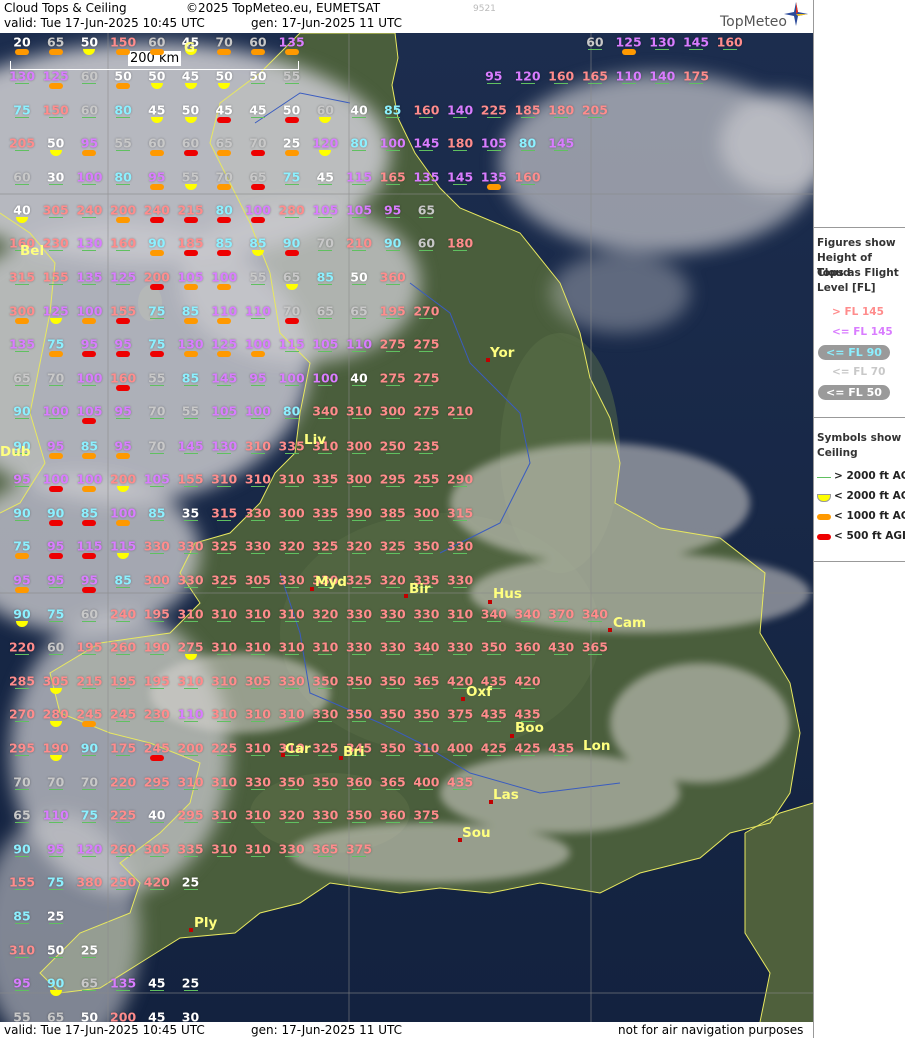  Describe the element at coordinates (460, 143) in the screenshot. I see `cloud-top-value: 180` at that location.